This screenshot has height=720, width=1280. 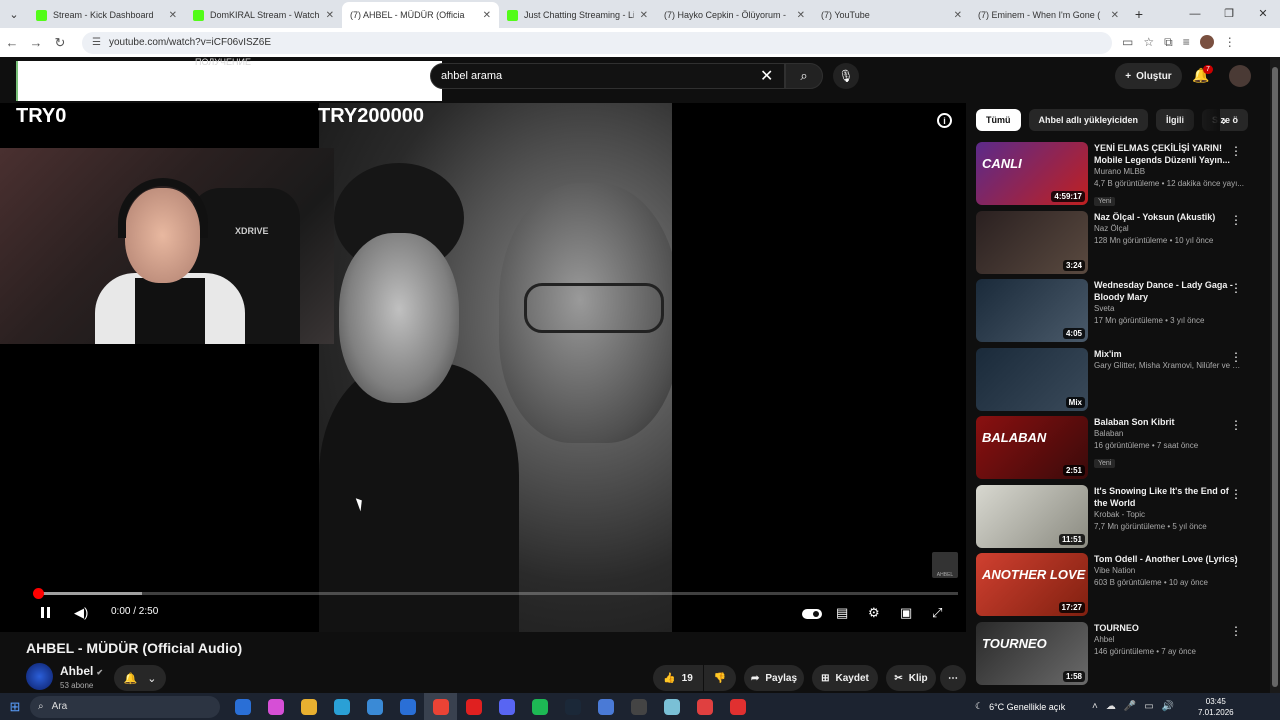 What do you see at coordinates (495, 593) in the screenshot?
I see `progress-bar` at bounding box center [495, 593].